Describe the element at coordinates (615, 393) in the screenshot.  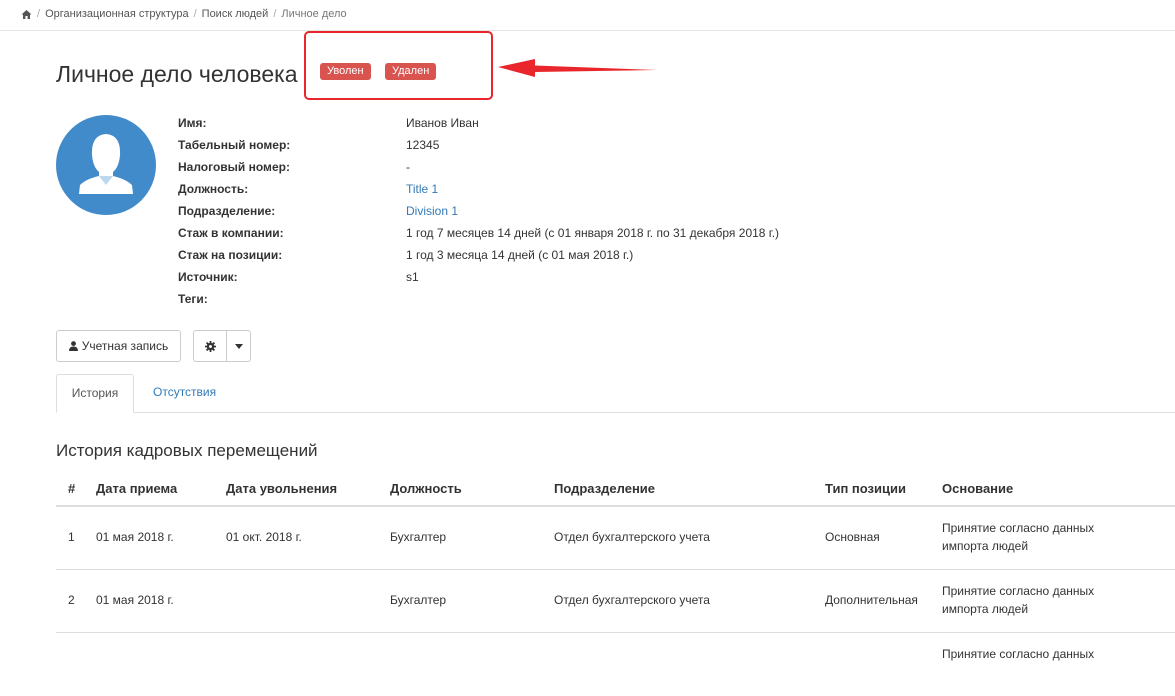
I see `tabs: История Отсутствия` at that location.